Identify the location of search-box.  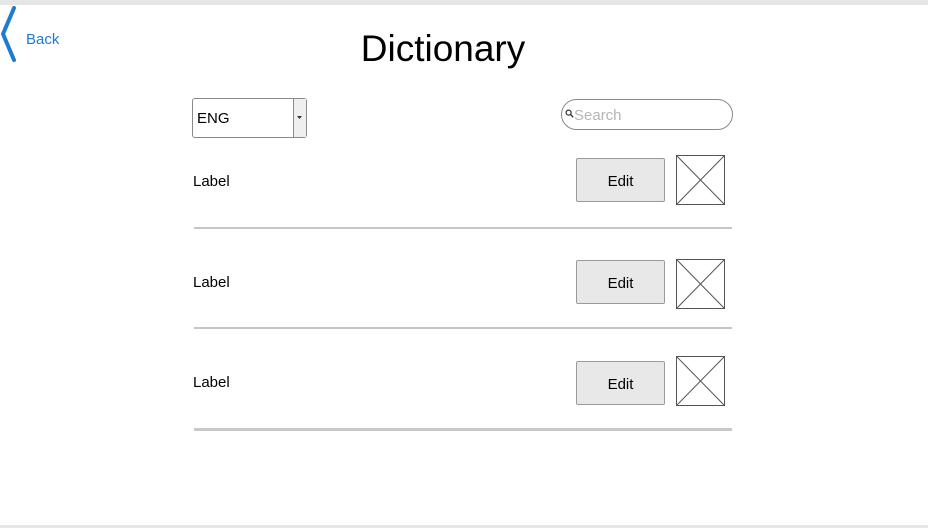
(647, 114).